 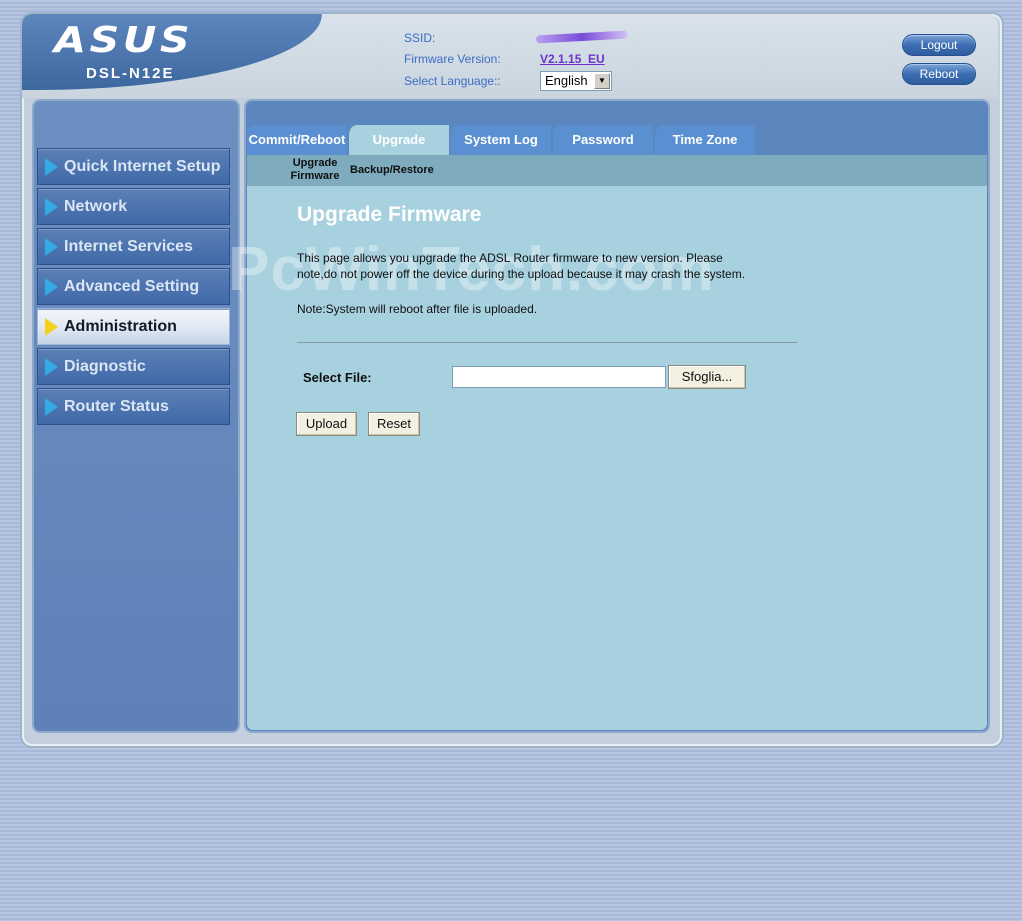 What do you see at coordinates (389, 214) in the screenshot?
I see `page-title: Upgrade Firmware` at bounding box center [389, 214].